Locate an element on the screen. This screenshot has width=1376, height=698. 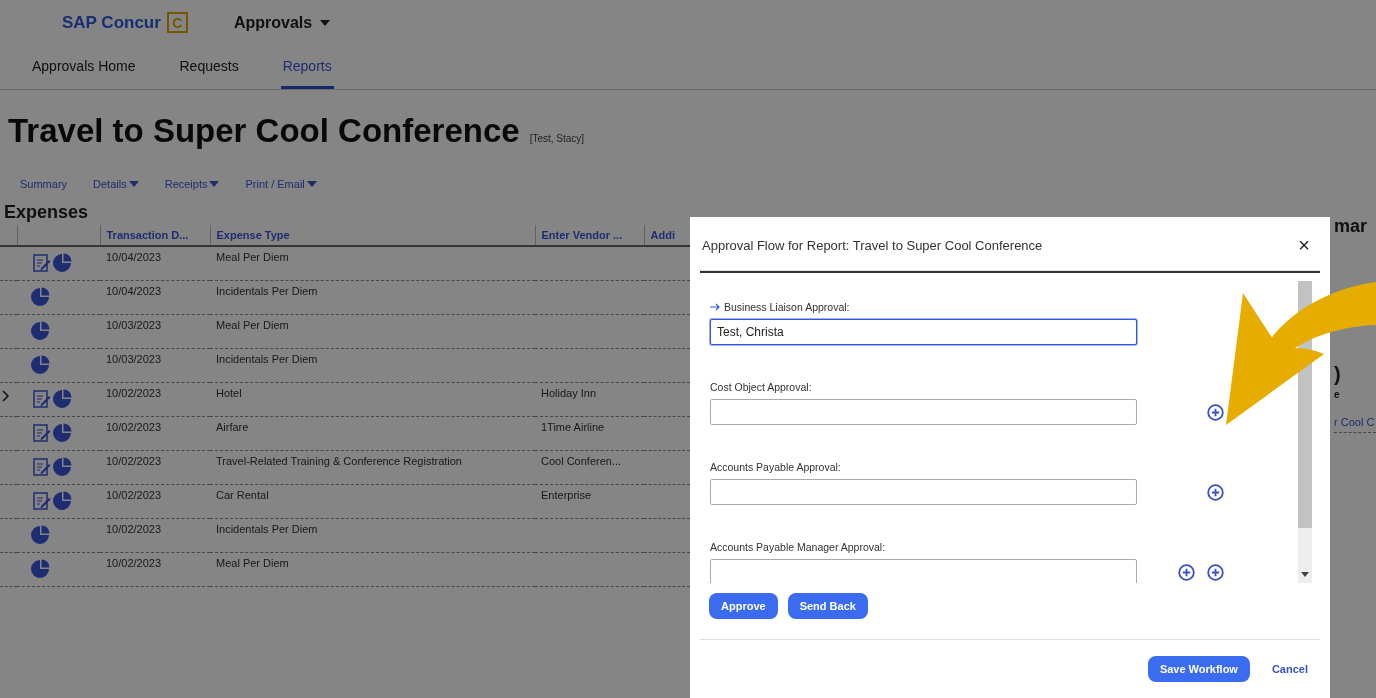
report-menu-link: Receipts is located at coordinates (192, 184).